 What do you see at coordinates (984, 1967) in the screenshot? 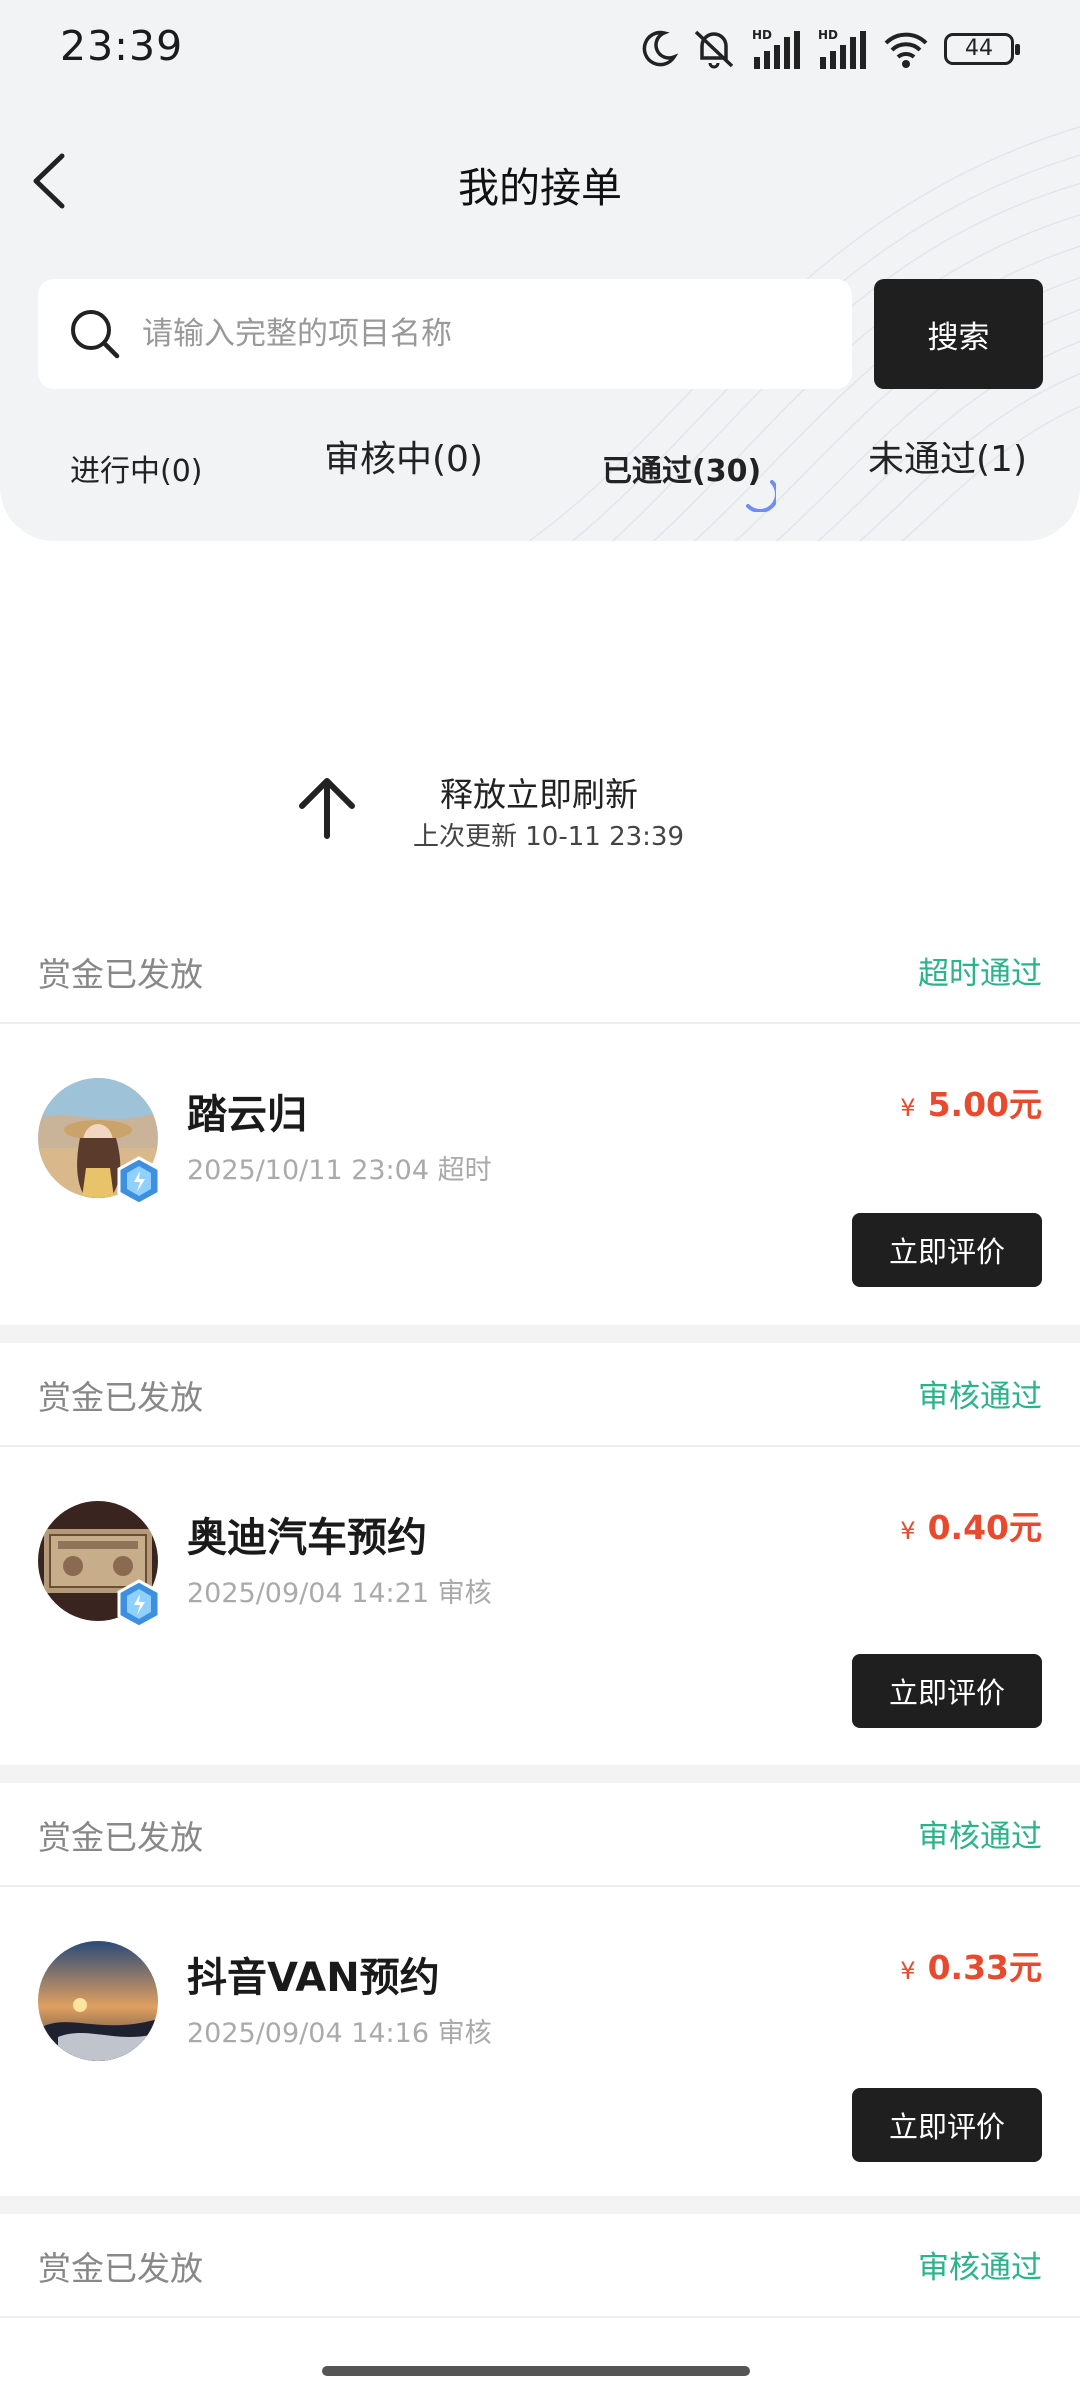
I see `price-value: 0.33元` at bounding box center [984, 1967].